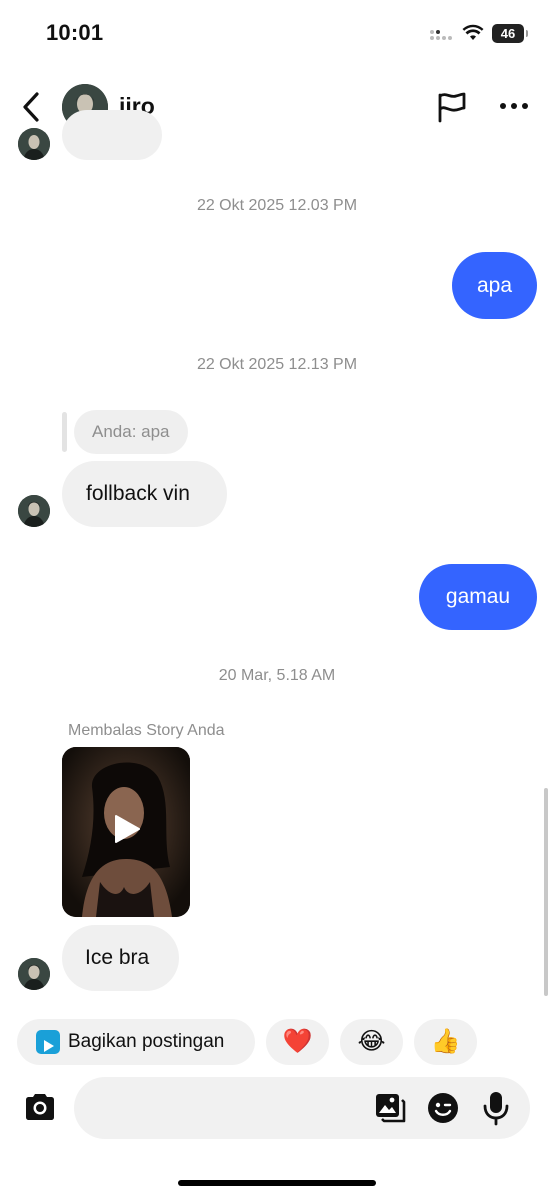 The width and height of the screenshot is (554, 1199). What do you see at coordinates (48, 1042) in the screenshot?
I see `share-post-icon` at bounding box center [48, 1042].